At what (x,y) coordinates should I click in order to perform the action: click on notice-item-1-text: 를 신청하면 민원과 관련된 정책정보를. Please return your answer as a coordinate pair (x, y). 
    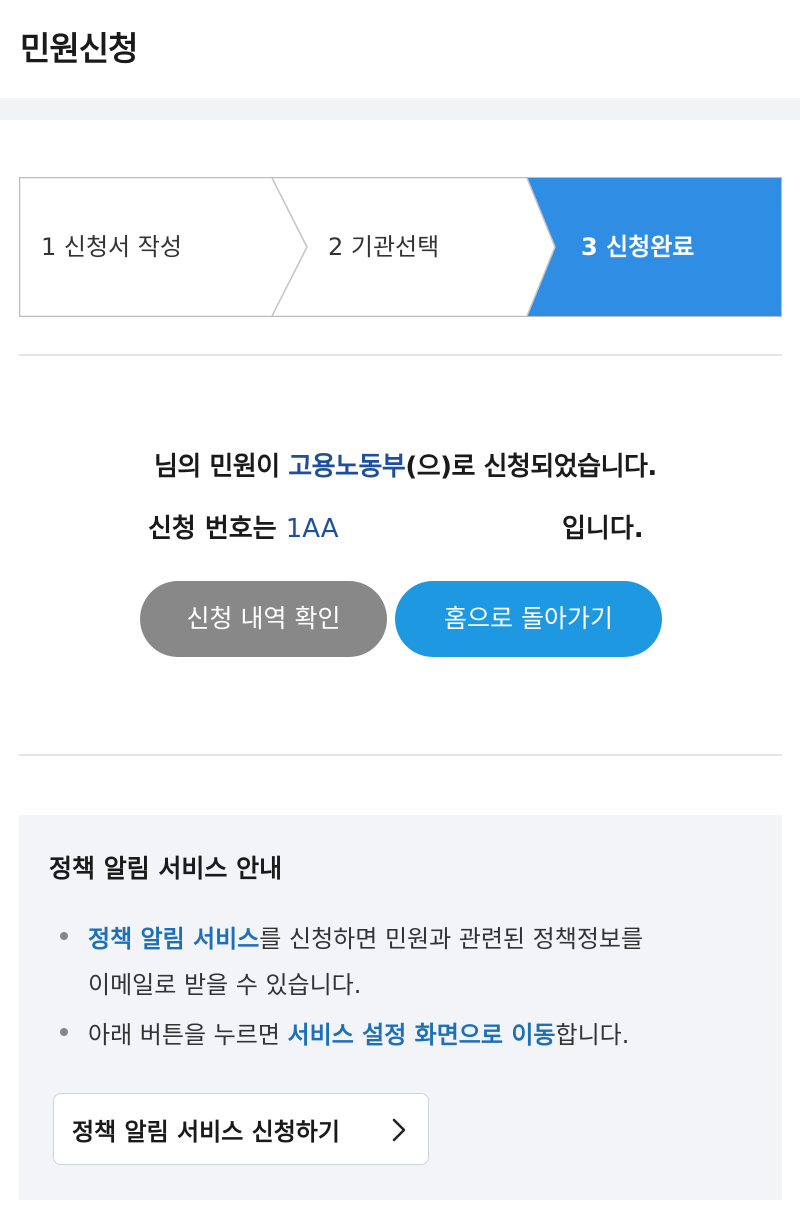
    Looking at the image, I should click on (451, 939).